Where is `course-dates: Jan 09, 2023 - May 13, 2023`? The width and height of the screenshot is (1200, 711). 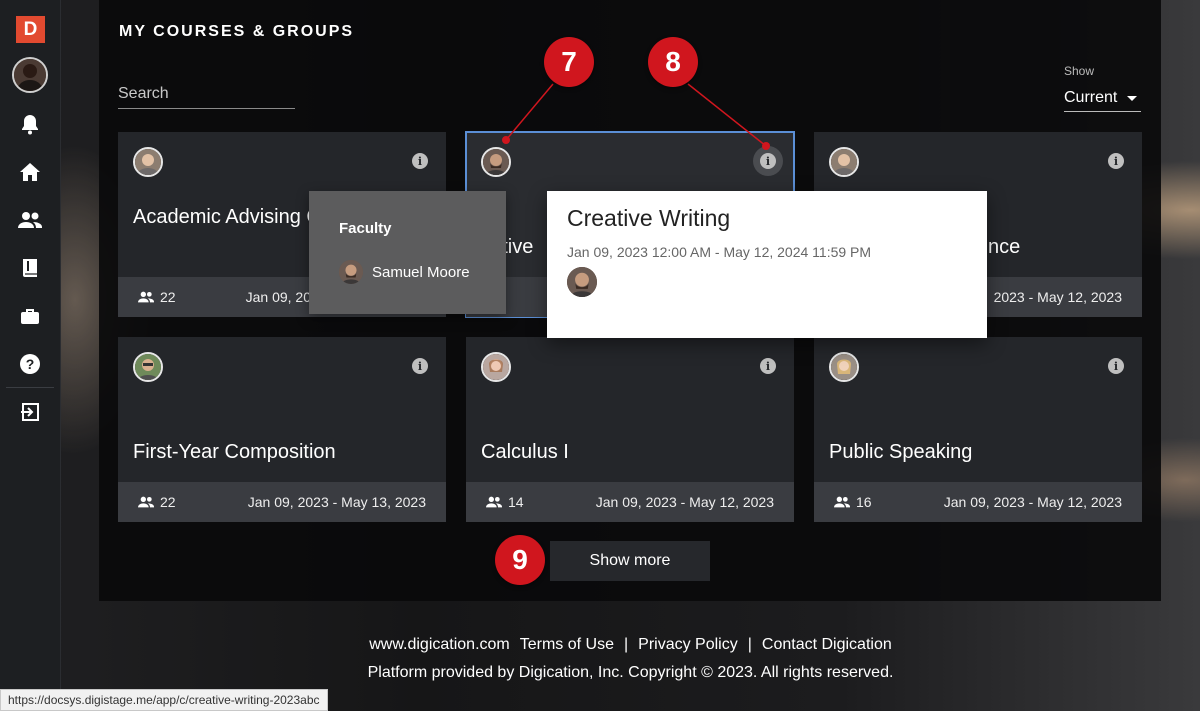 course-dates: Jan 09, 2023 - May 13, 2023 is located at coordinates (336, 502).